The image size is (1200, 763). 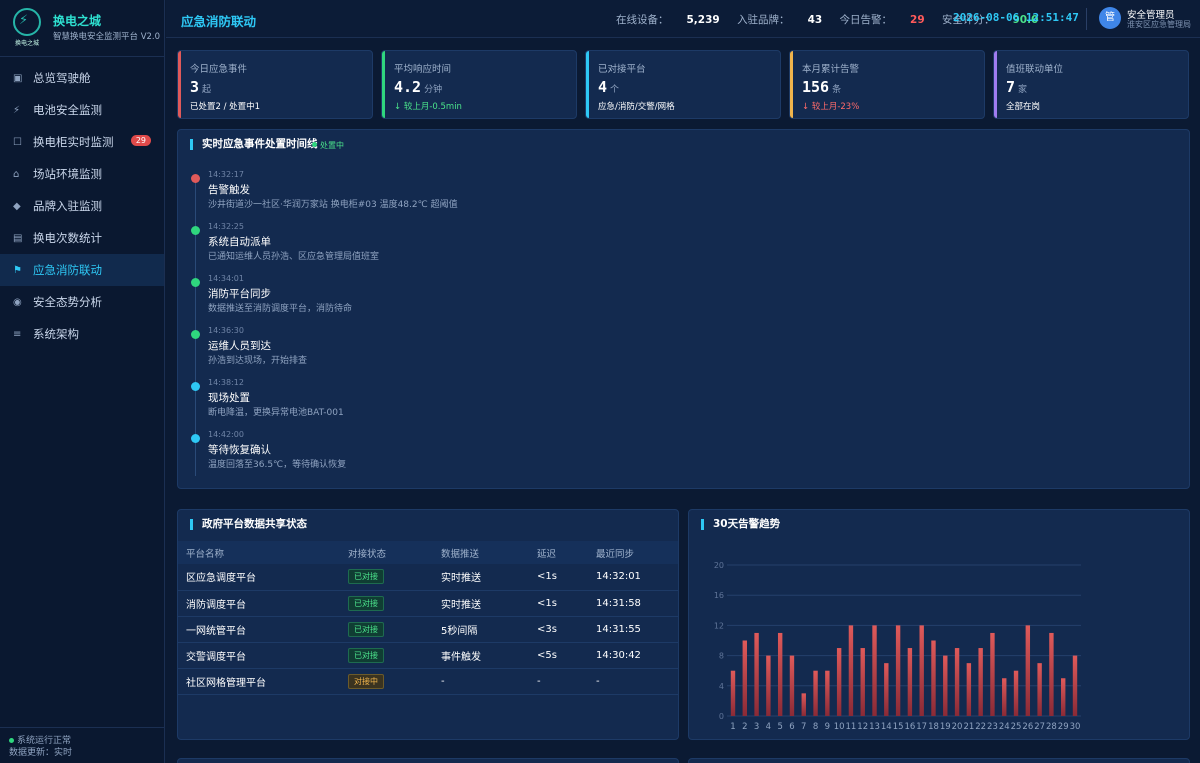 I want to click on sidebar-item-5: ▤ 换电次数统计, so click(x=82, y=238).